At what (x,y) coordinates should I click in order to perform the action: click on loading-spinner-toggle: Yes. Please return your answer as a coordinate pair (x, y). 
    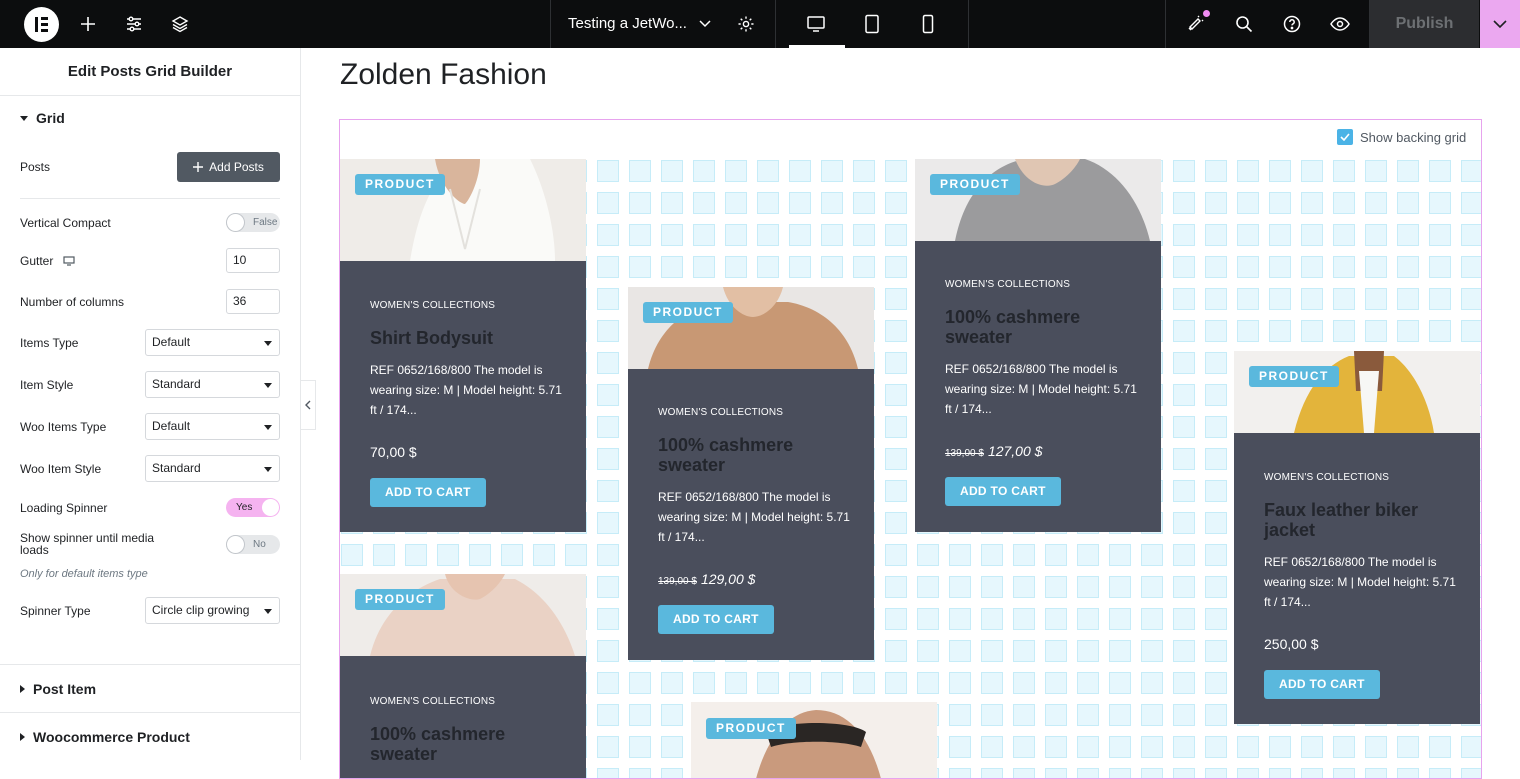
    Looking at the image, I should click on (253, 507).